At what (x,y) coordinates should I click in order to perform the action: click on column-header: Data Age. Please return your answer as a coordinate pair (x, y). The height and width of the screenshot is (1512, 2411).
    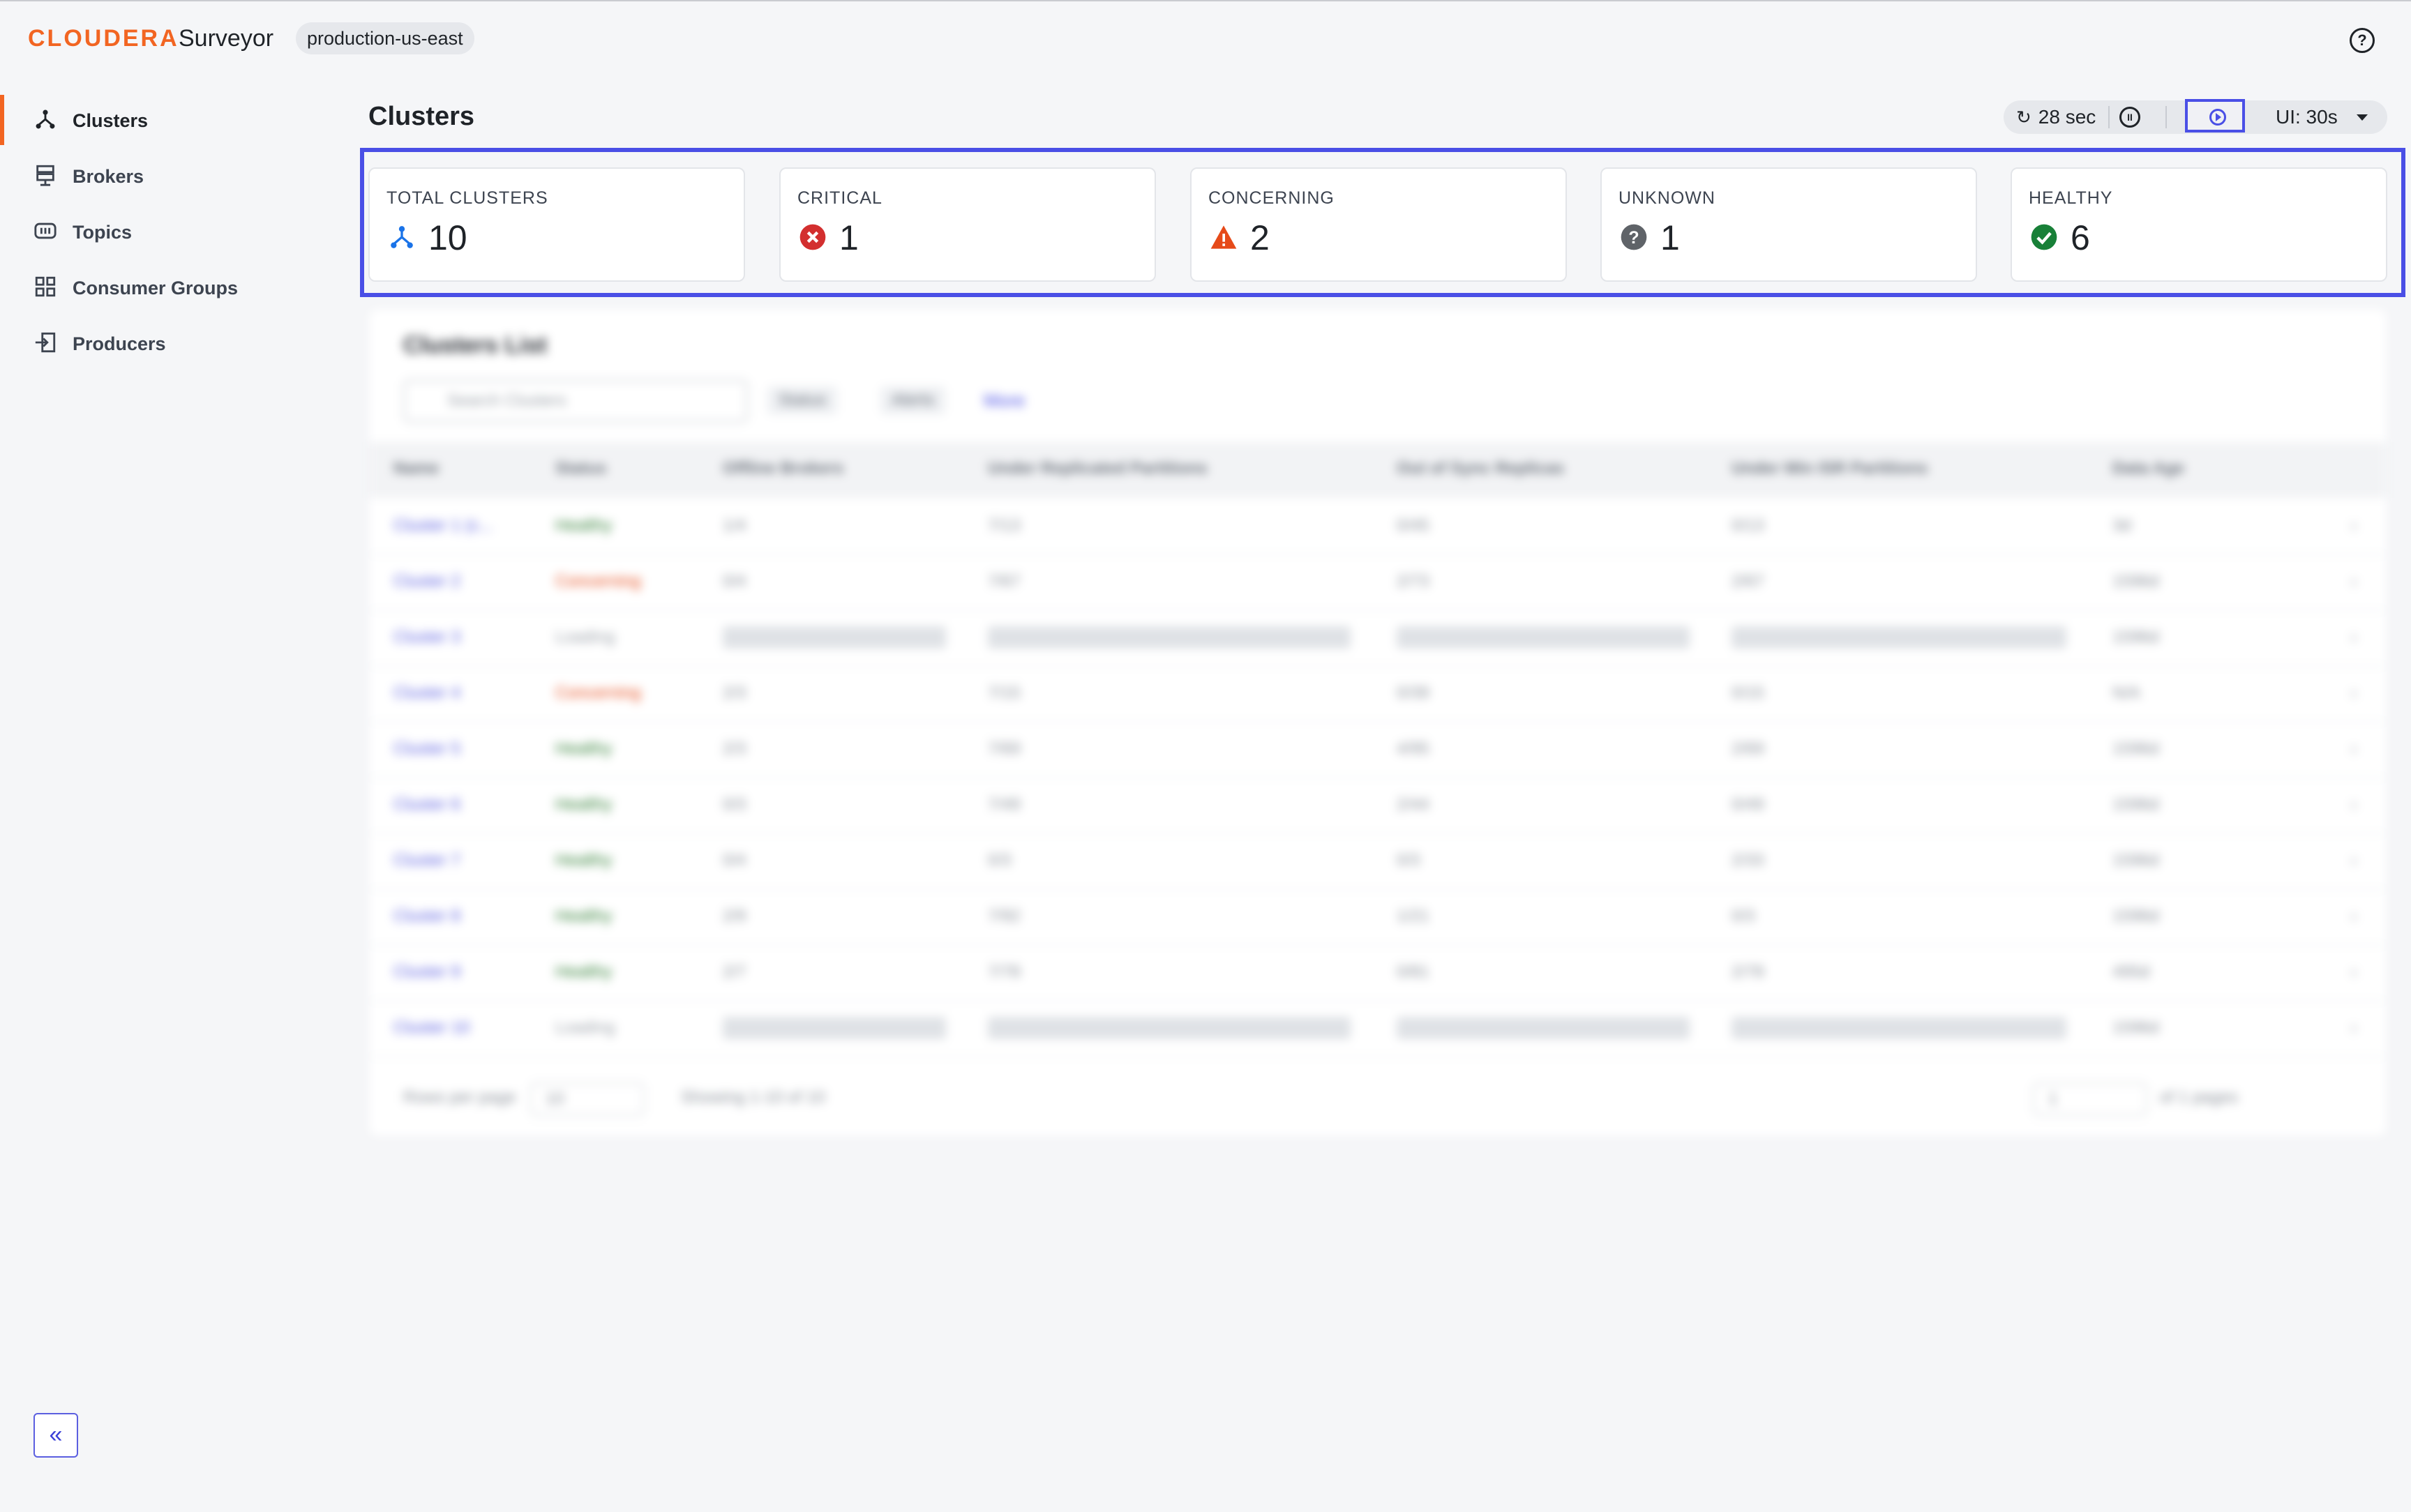
    Looking at the image, I should click on (2148, 468).